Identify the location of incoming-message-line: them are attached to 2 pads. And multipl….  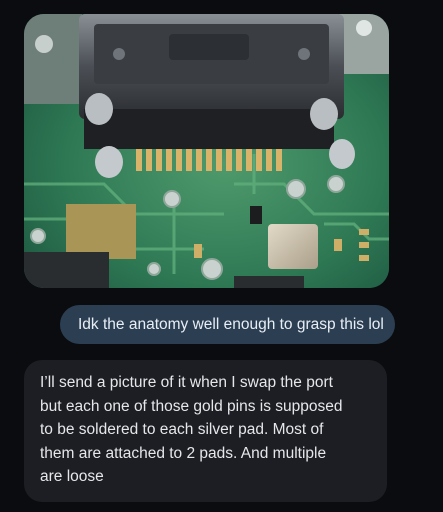
(183, 453).